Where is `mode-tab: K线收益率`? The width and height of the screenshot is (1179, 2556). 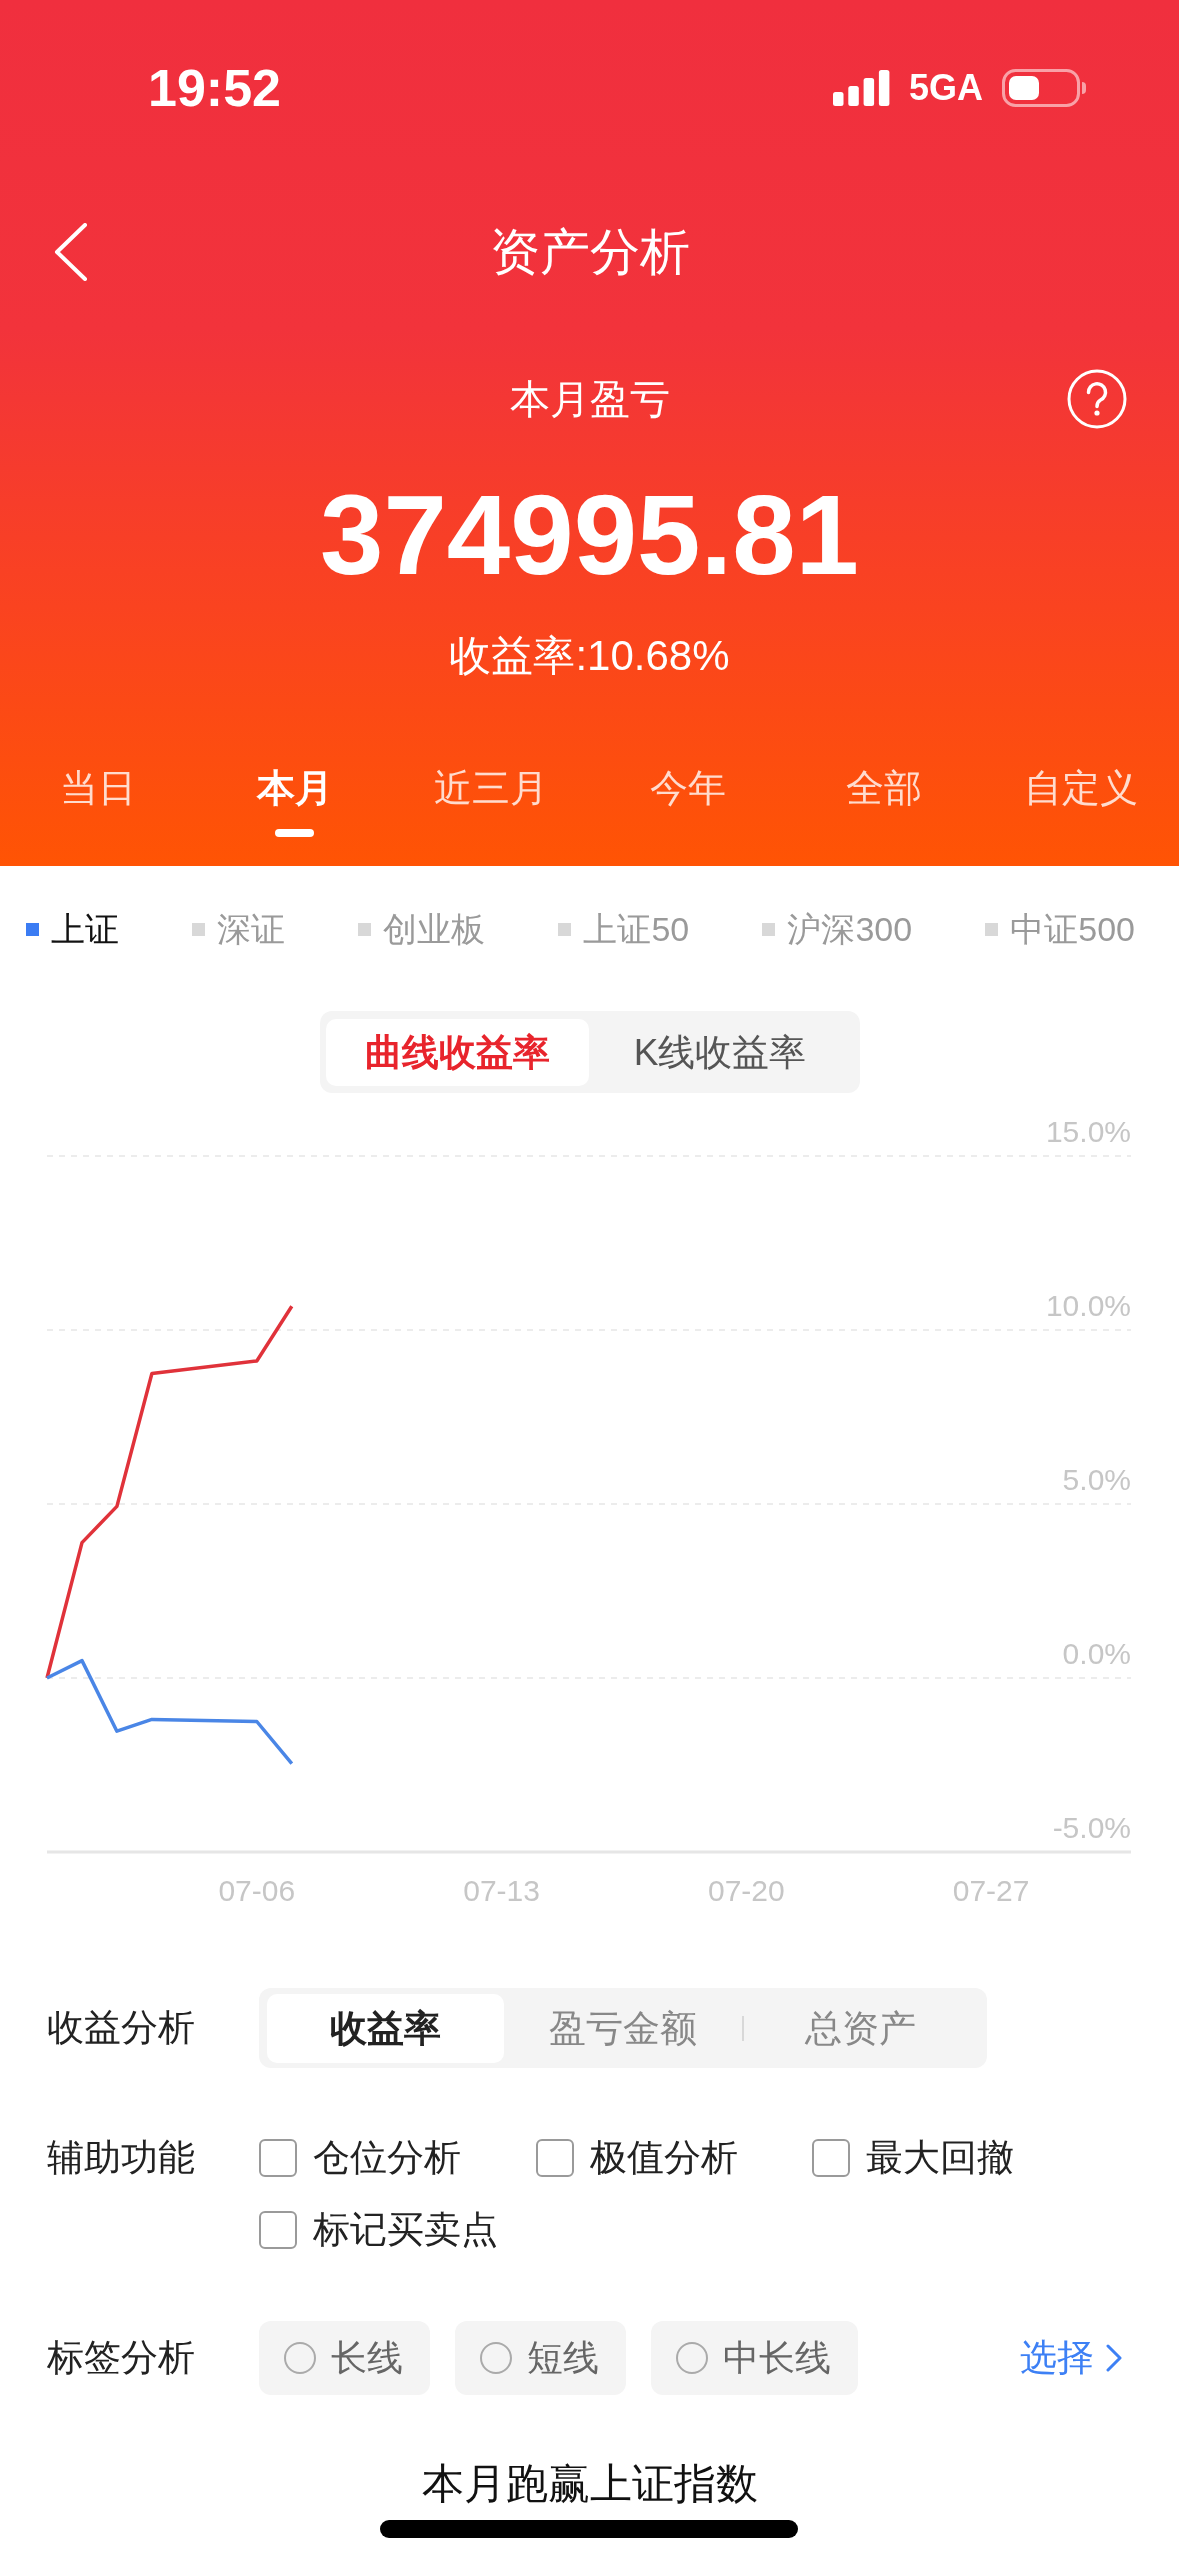
mode-tab: K线收益率 is located at coordinates (720, 1052).